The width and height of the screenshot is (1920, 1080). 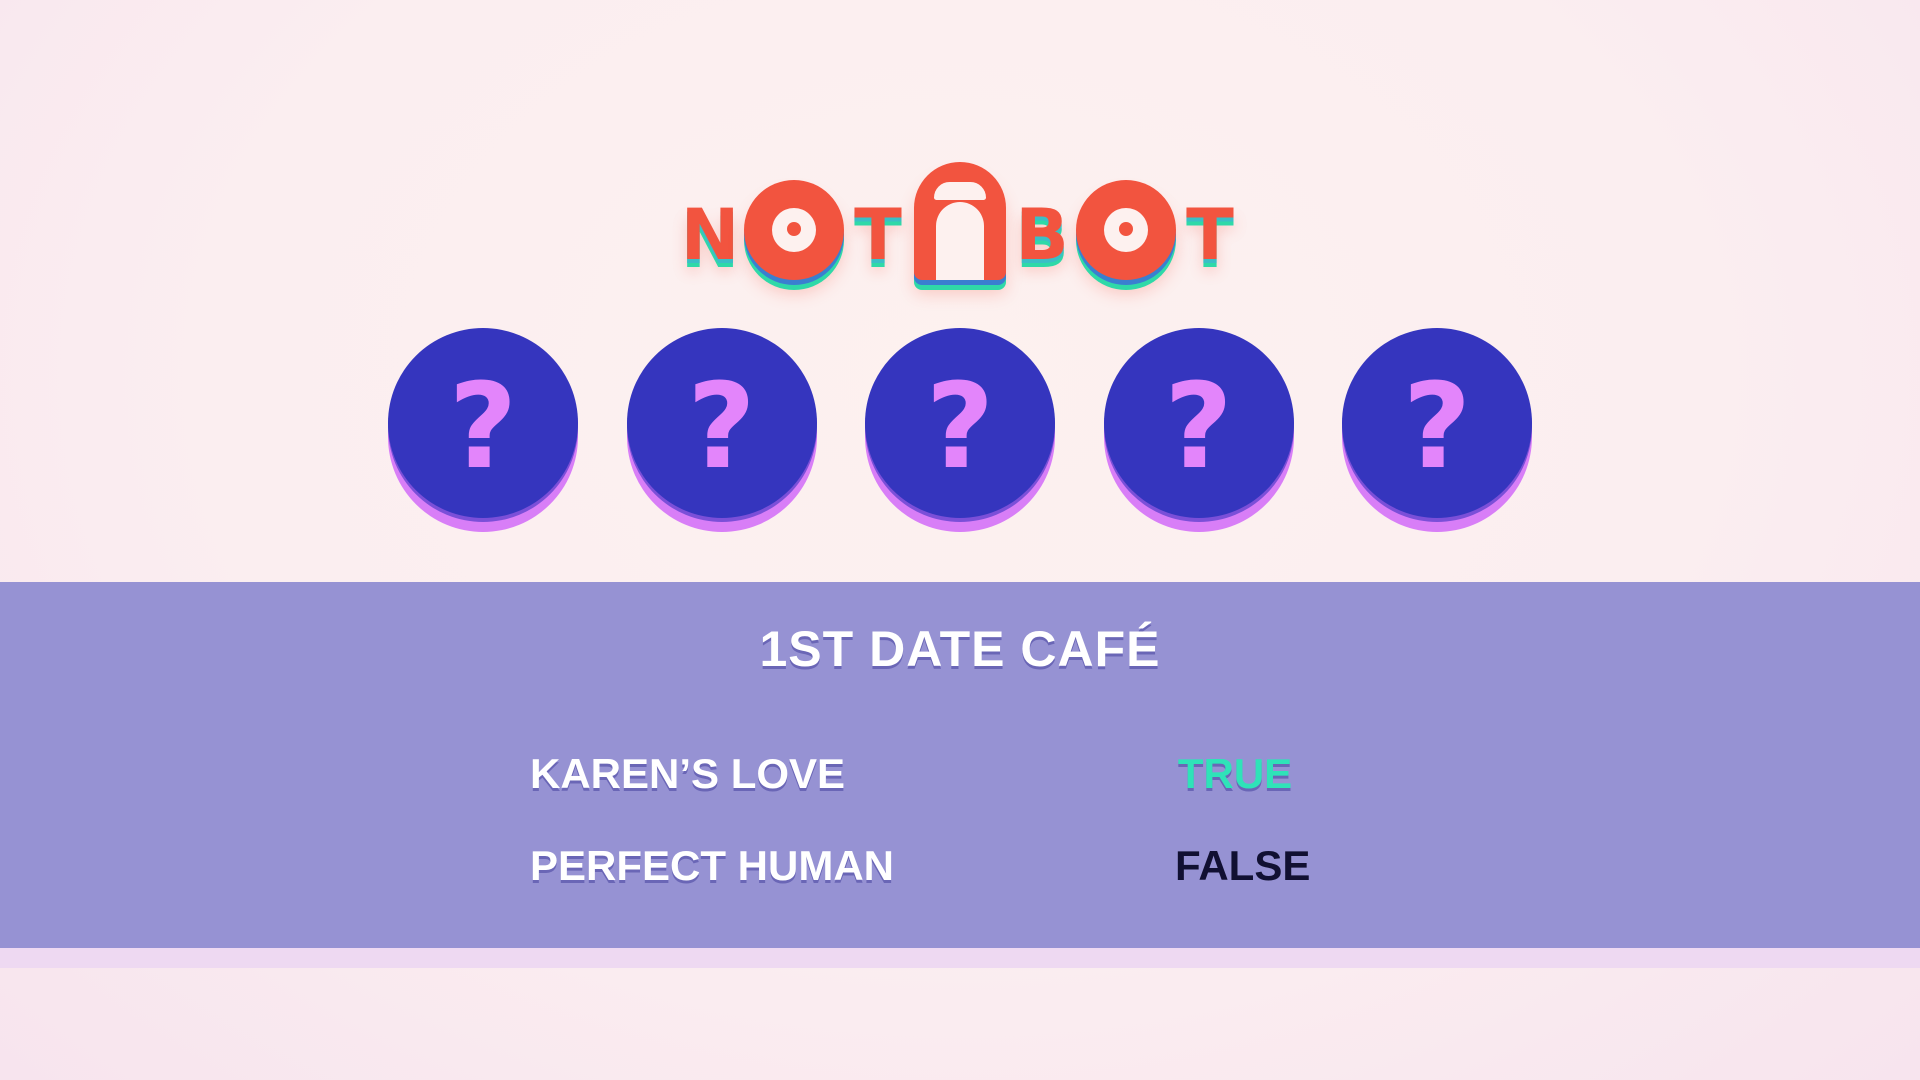 I want to click on mystery-token-3: ?, so click(x=960, y=430).